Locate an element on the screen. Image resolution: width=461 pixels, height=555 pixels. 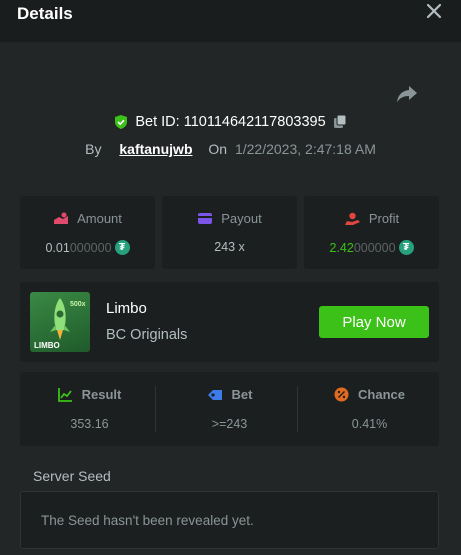
tag-icon is located at coordinates (214, 394).